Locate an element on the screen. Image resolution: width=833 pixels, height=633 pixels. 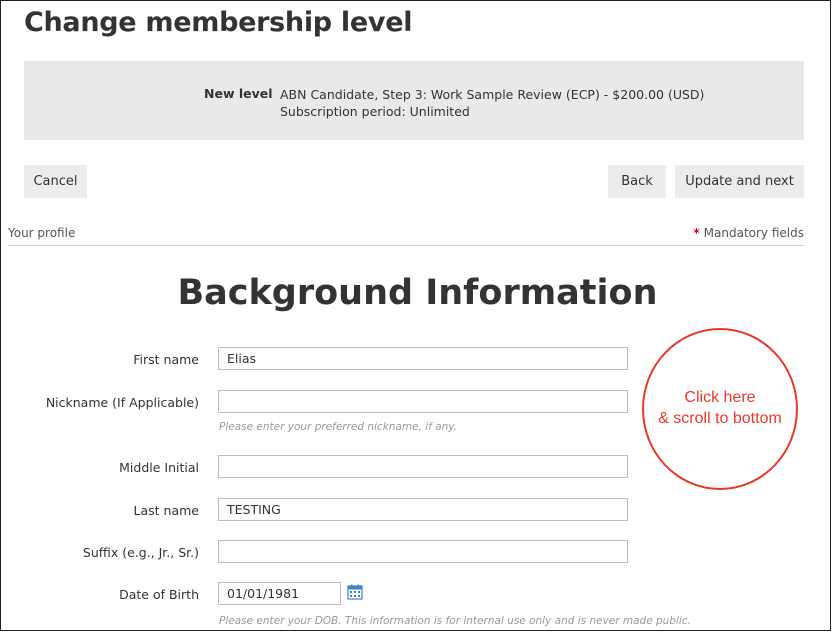
cancel-button: Cancel is located at coordinates (55, 181).